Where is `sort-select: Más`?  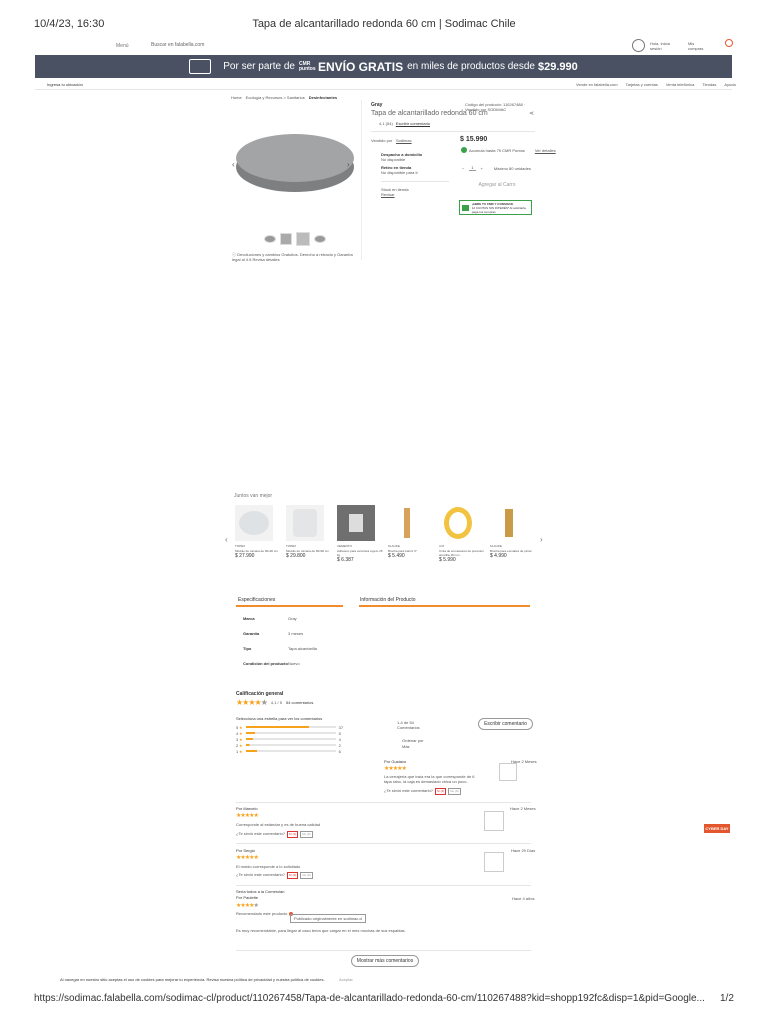
sort-select: Más is located at coordinates (406, 746).